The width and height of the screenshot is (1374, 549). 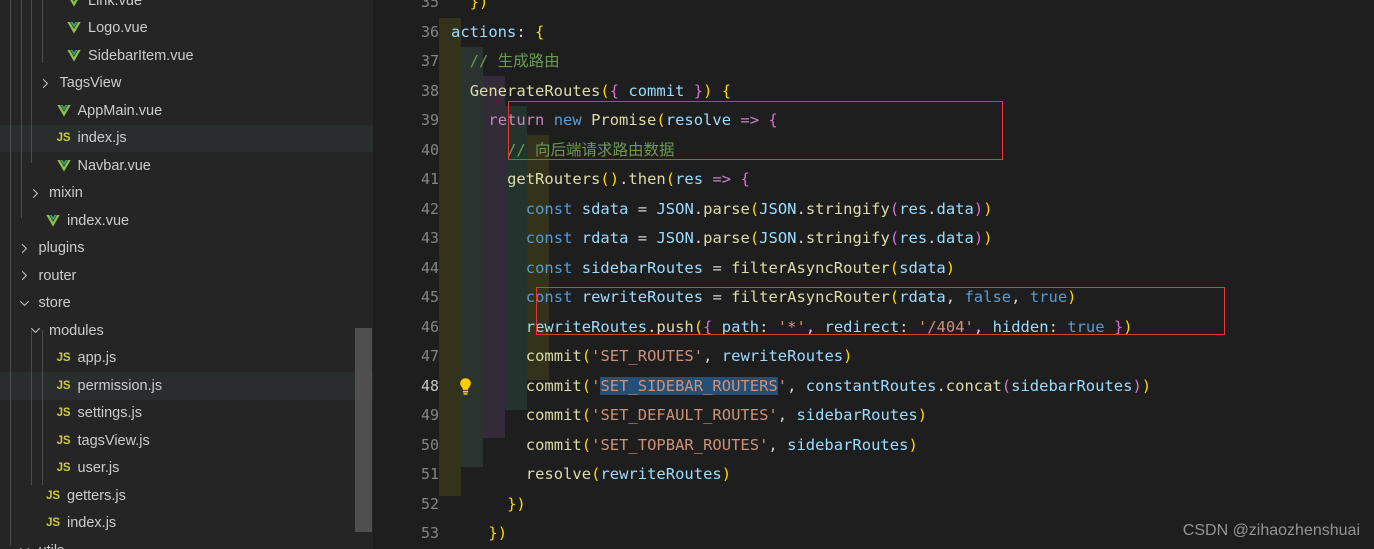 I want to click on tree-item-tagsview: TagsView, so click(x=186, y=84).